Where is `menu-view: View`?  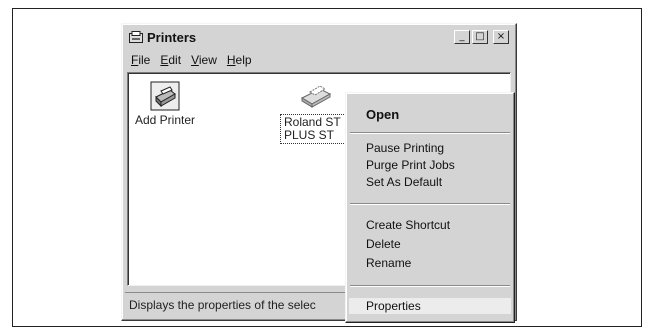
menu-view: View is located at coordinates (204, 60).